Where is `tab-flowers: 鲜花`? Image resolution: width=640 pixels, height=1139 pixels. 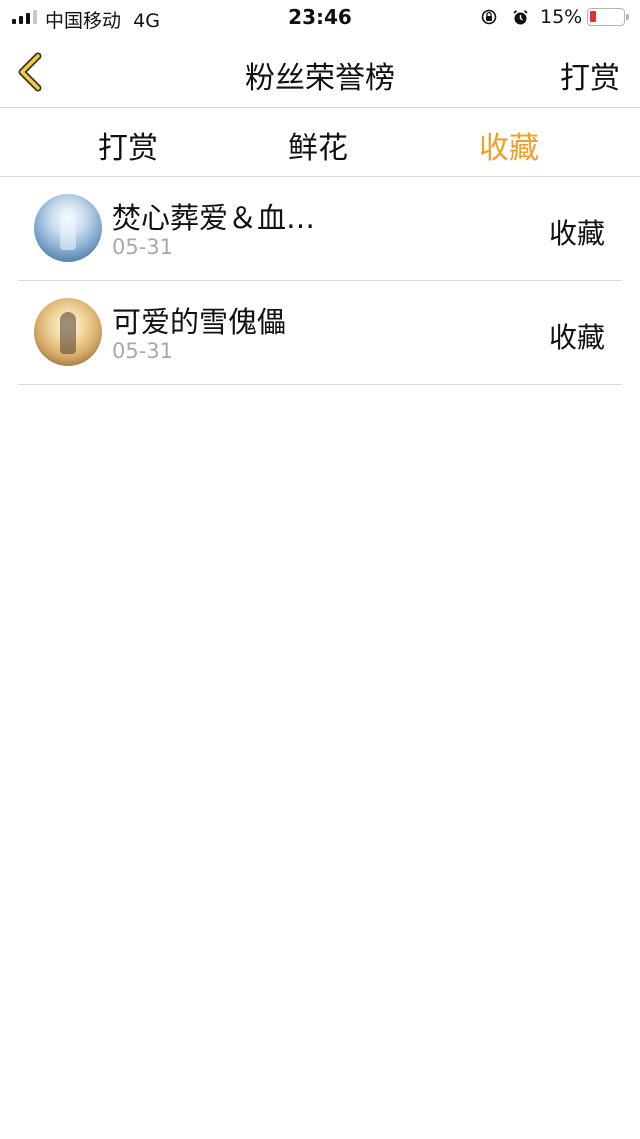 tab-flowers: 鲜花 is located at coordinates (318, 145).